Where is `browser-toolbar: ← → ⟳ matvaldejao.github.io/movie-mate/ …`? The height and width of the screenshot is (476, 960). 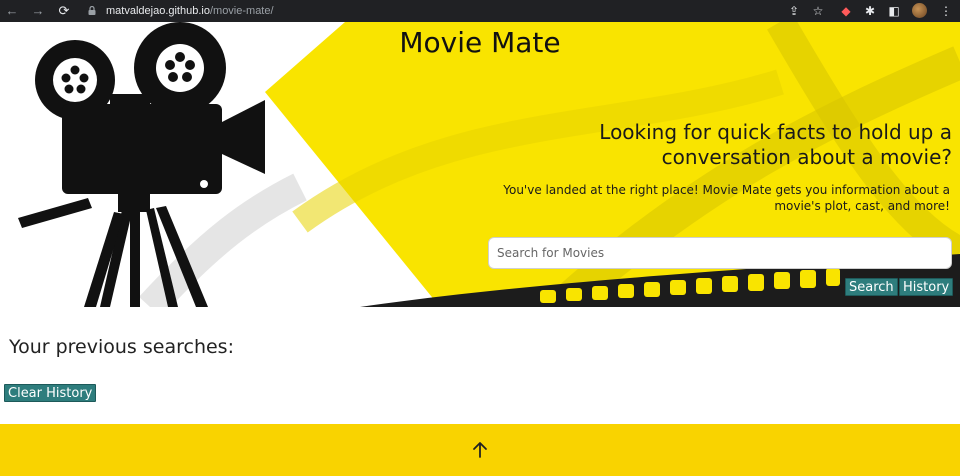
browser-toolbar: ← → ⟳ matvaldejao.github.io/movie-mate/ … is located at coordinates (480, 11).